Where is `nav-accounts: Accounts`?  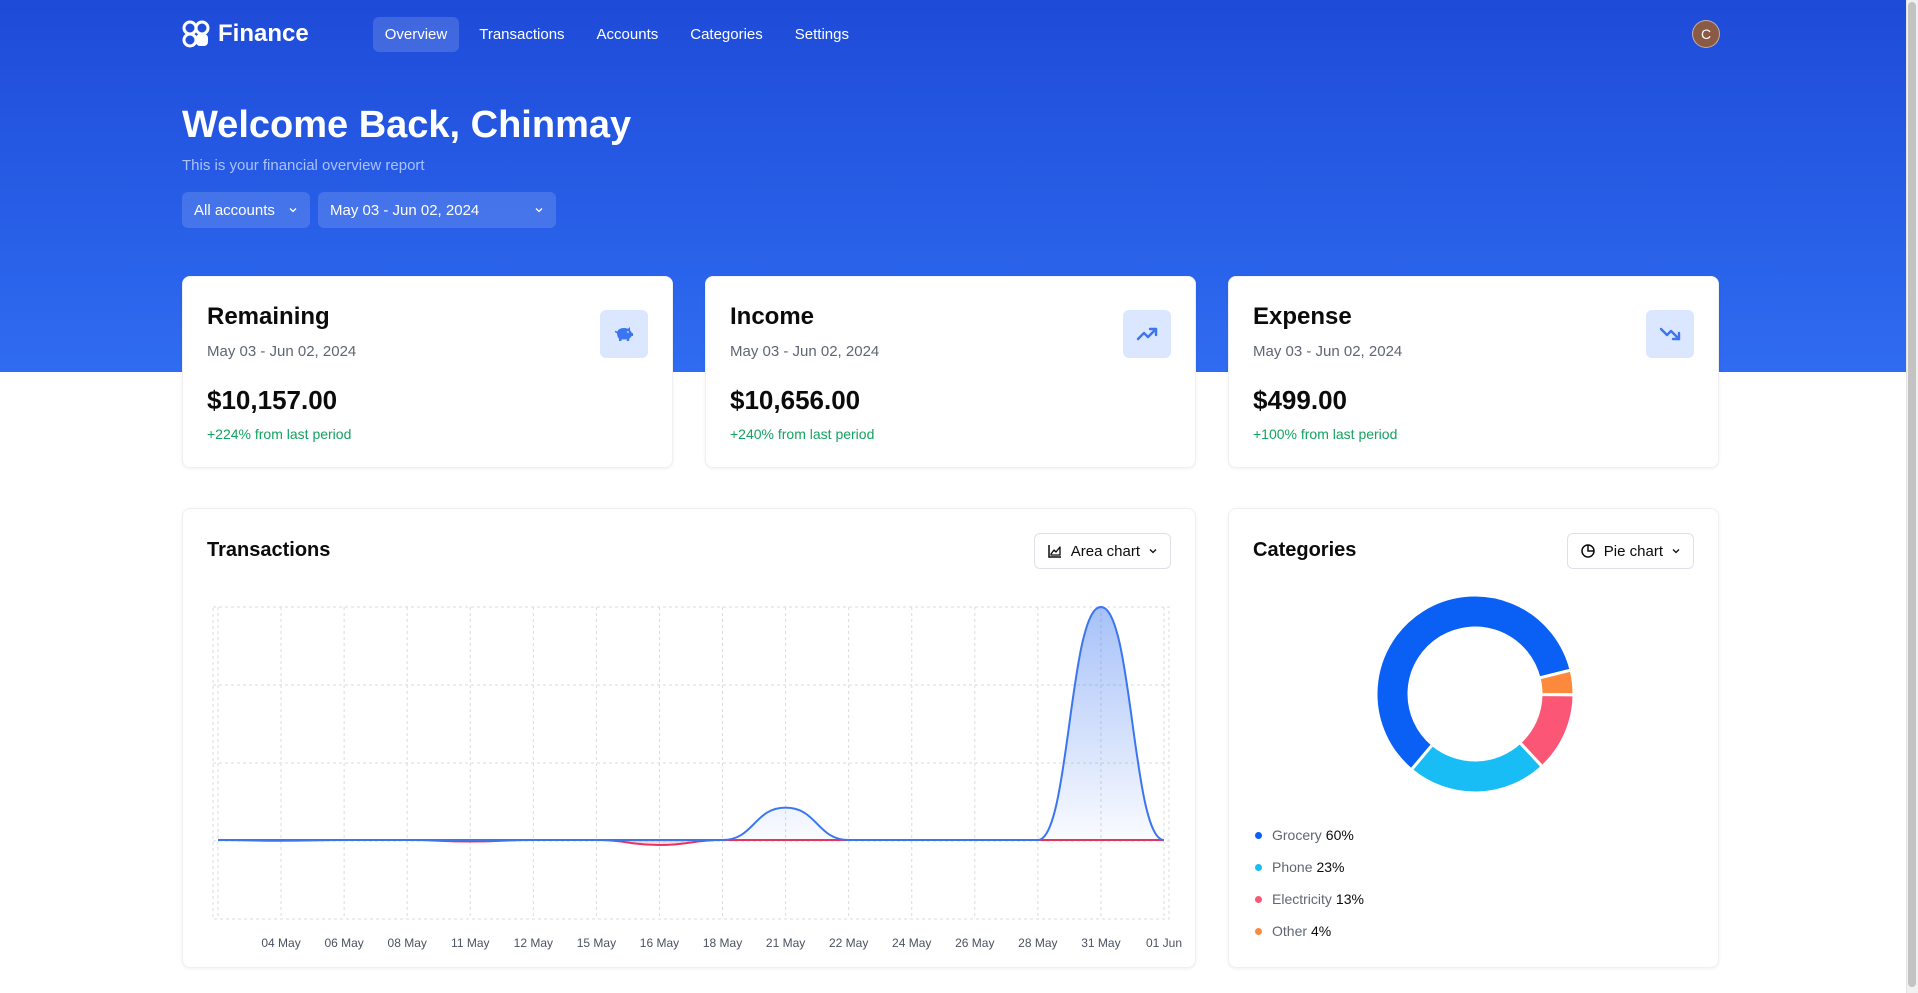
nav-accounts: Accounts is located at coordinates (628, 34).